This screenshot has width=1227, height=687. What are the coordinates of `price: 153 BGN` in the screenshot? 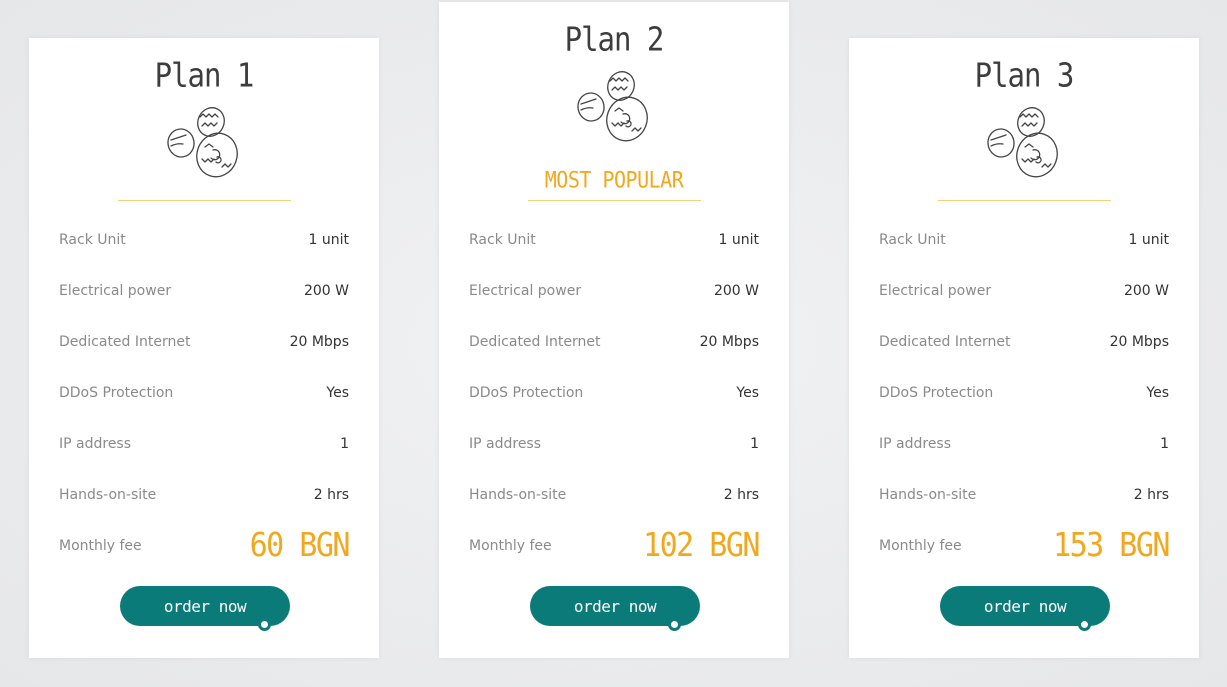 It's located at (1111, 545).